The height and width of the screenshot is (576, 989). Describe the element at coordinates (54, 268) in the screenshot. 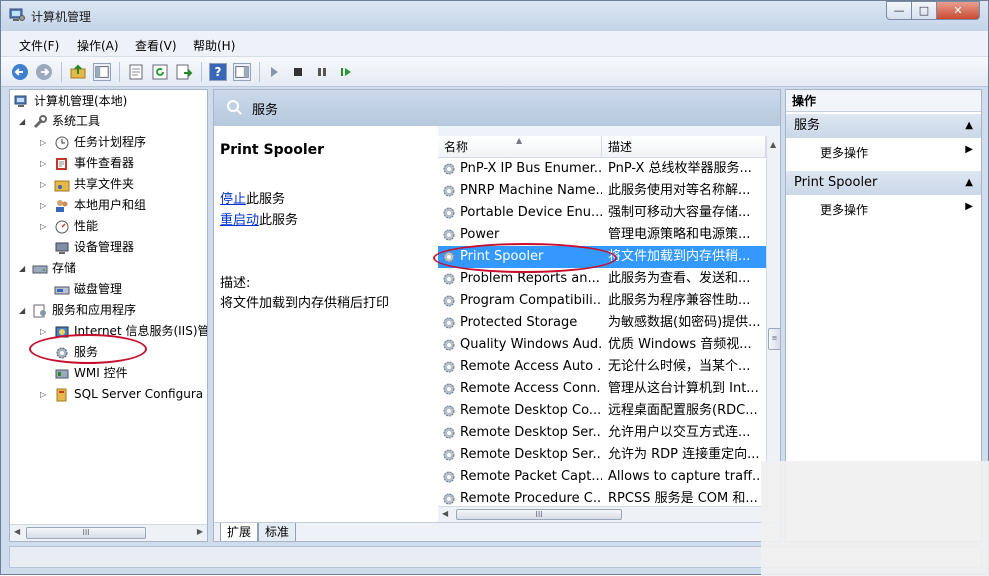

I see `tree-node-storage: 存储` at that location.